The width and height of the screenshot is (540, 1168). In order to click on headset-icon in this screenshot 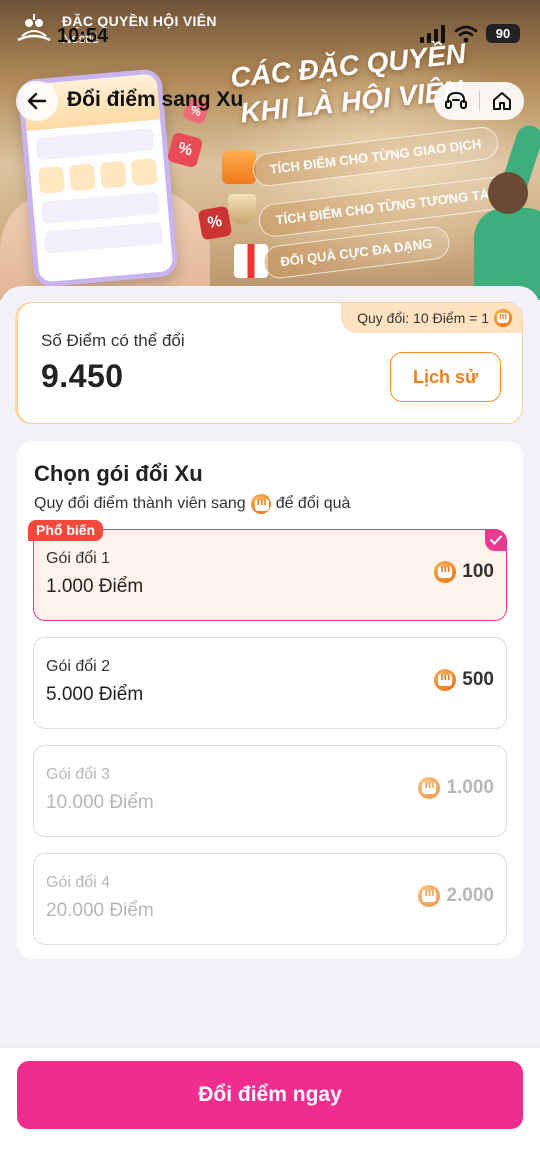, I will do `click(456, 100)`.